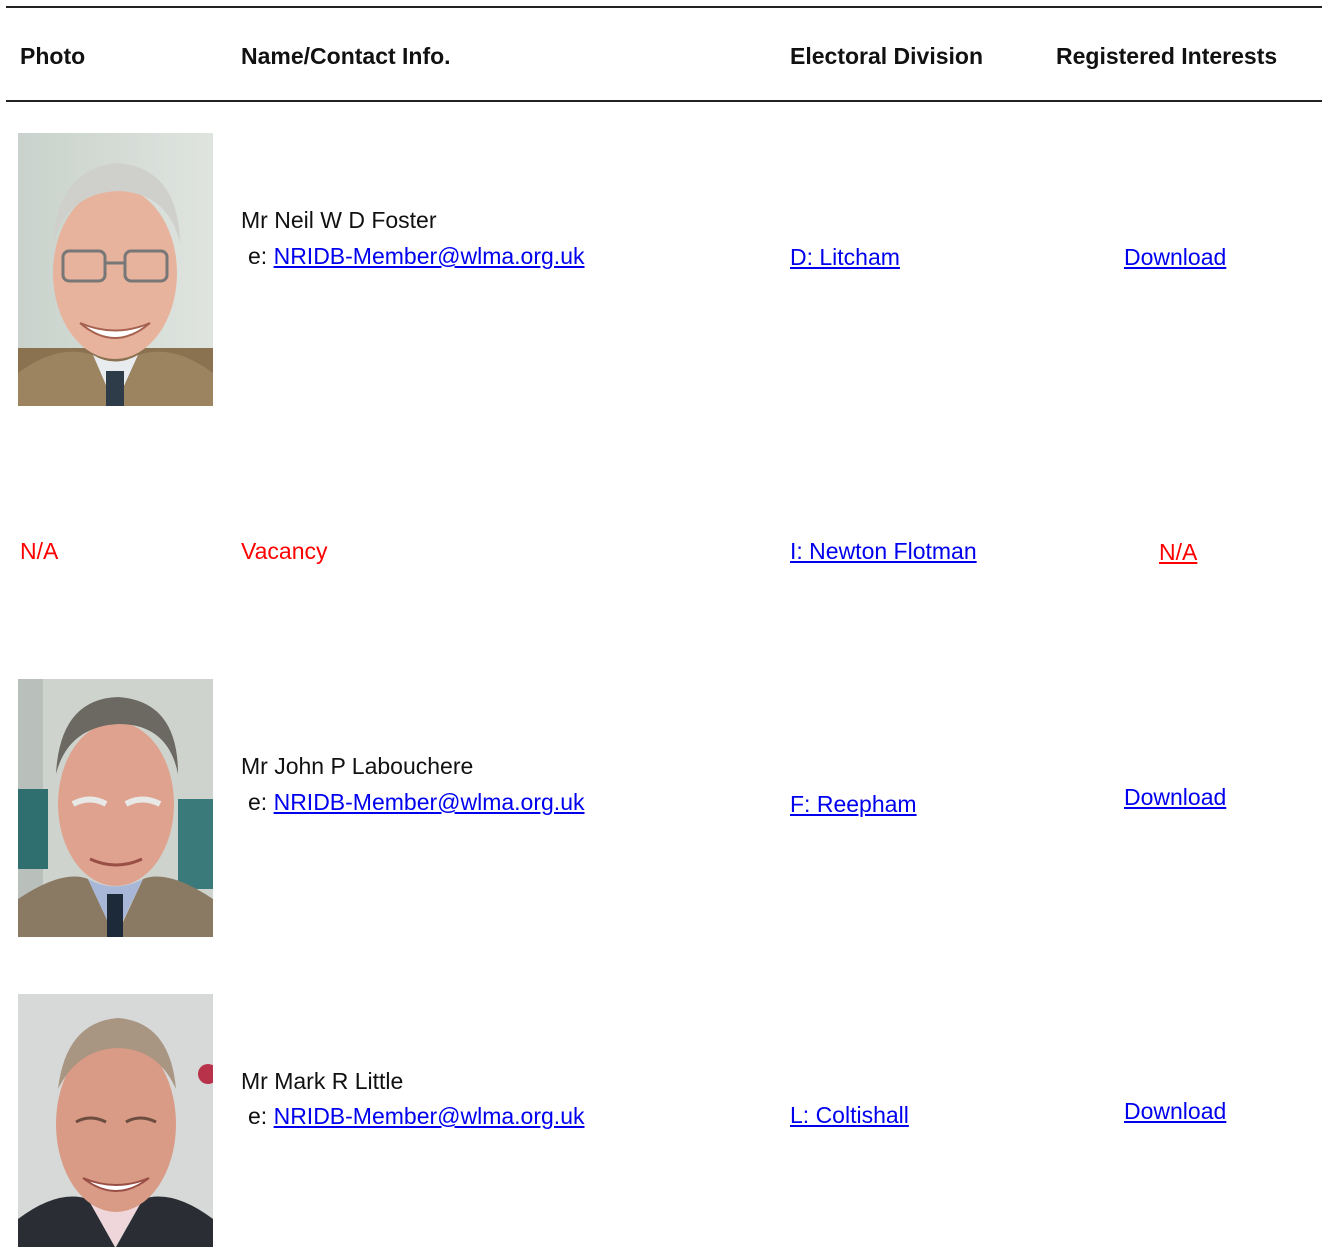 Image resolution: width=1322 pixels, height=1247 pixels. I want to click on member-name: Mr John P Labouchere, so click(357, 766).